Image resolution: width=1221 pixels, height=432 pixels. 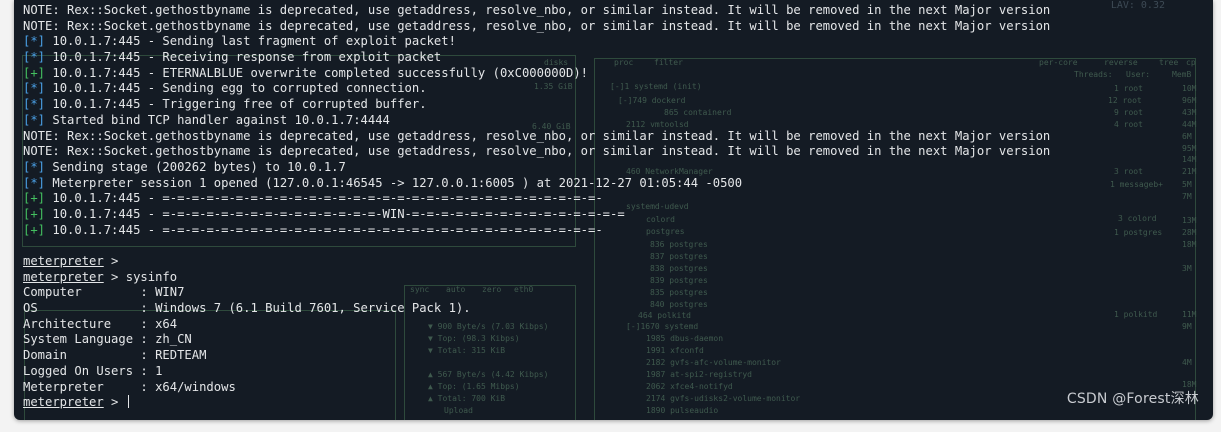 I want to click on line-text: Domain : REDTEAM, so click(x=115, y=355).